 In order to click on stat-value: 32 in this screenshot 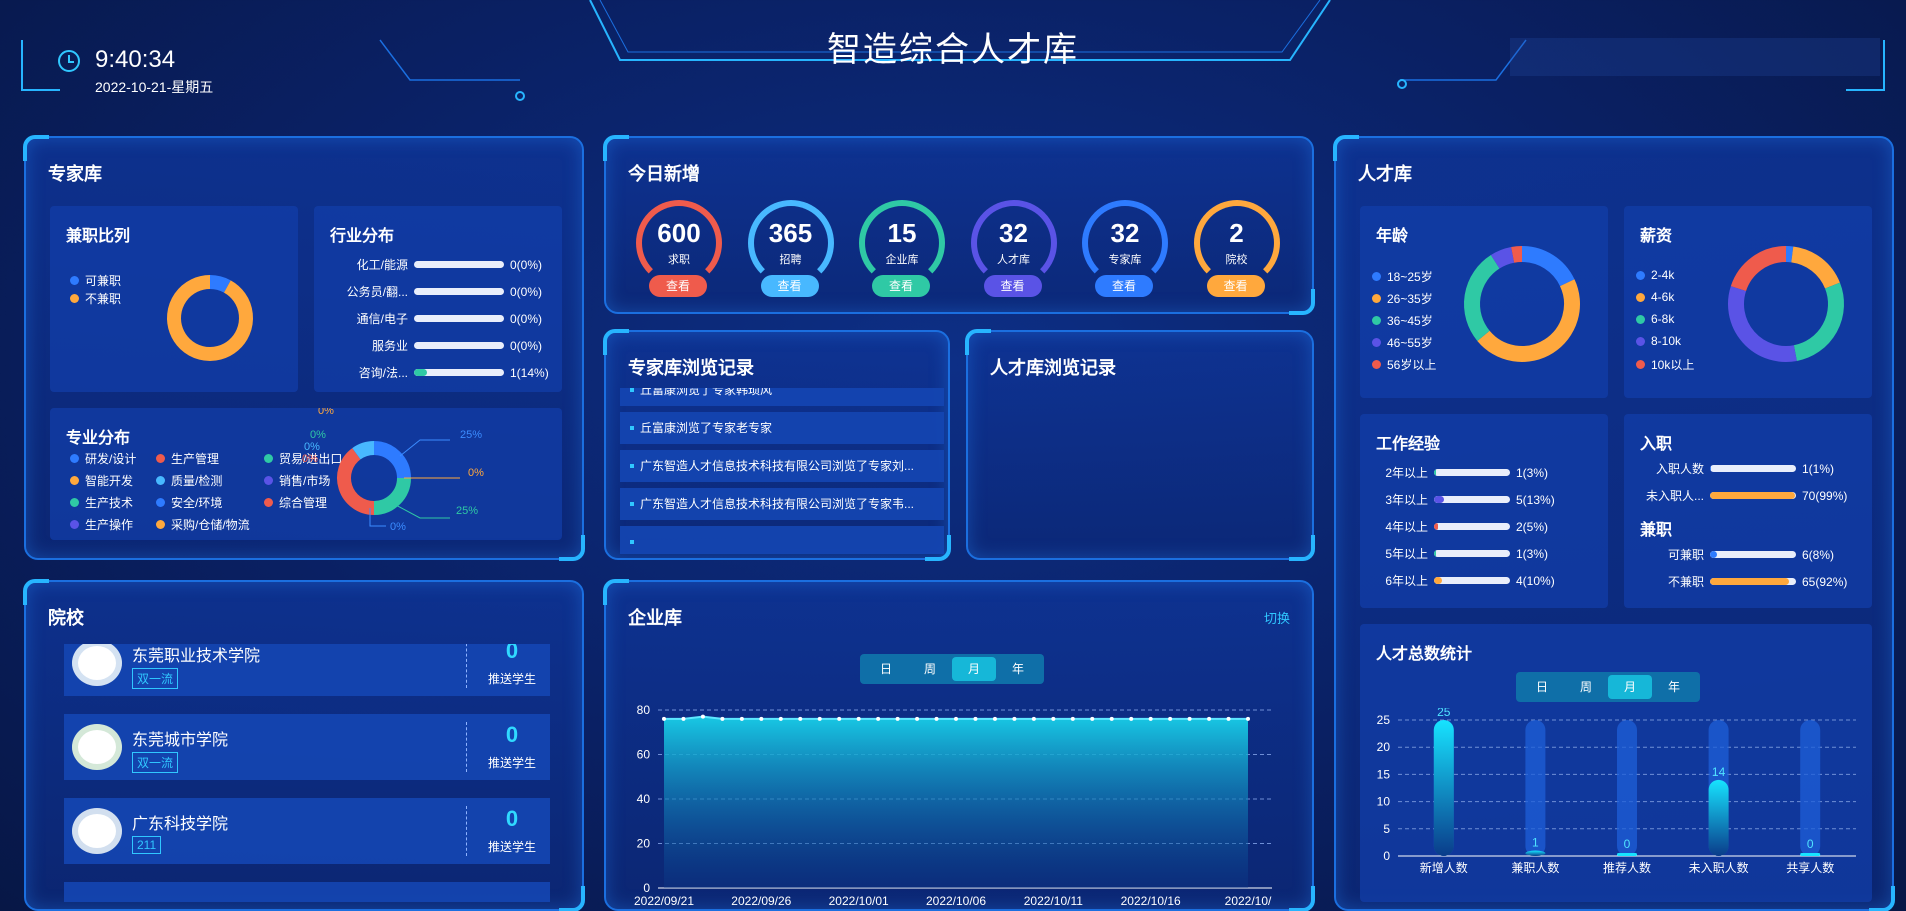, I will do `click(1013, 233)`.